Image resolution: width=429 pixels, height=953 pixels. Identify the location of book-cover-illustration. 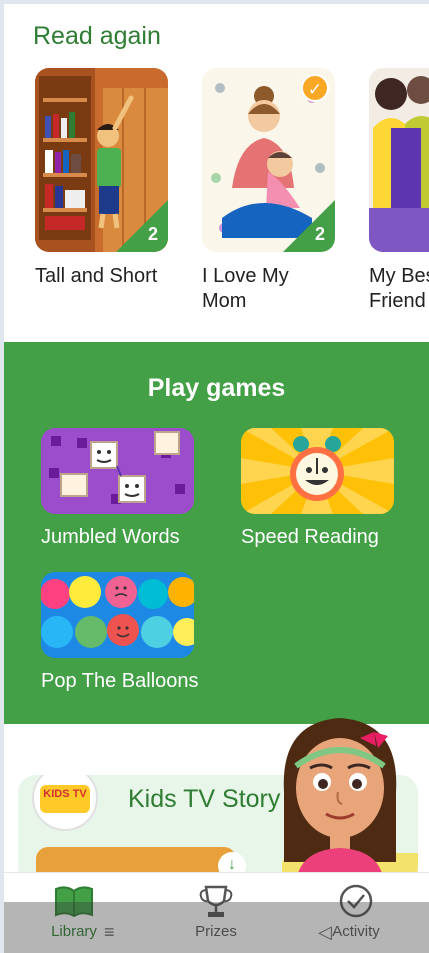
(399, 160).